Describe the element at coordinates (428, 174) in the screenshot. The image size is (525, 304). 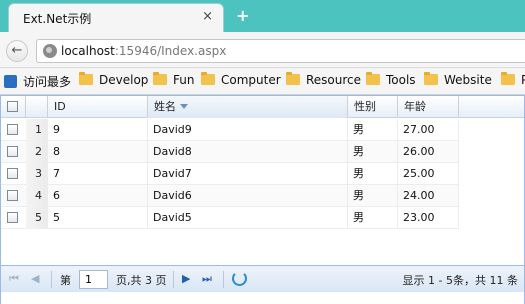
I see `cell-age: 25.00` at that location.